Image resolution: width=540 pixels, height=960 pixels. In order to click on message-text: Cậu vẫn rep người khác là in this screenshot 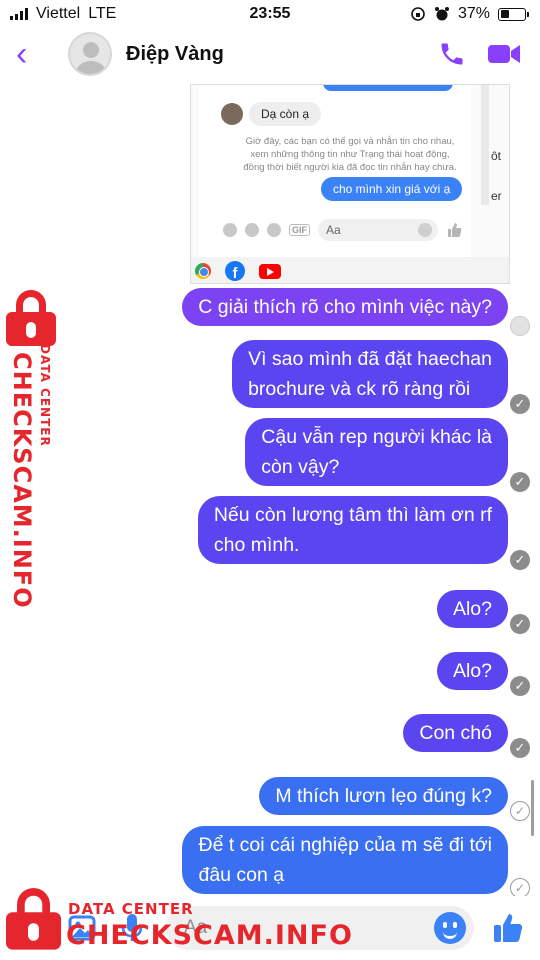, I will do `click(376, 437)`.